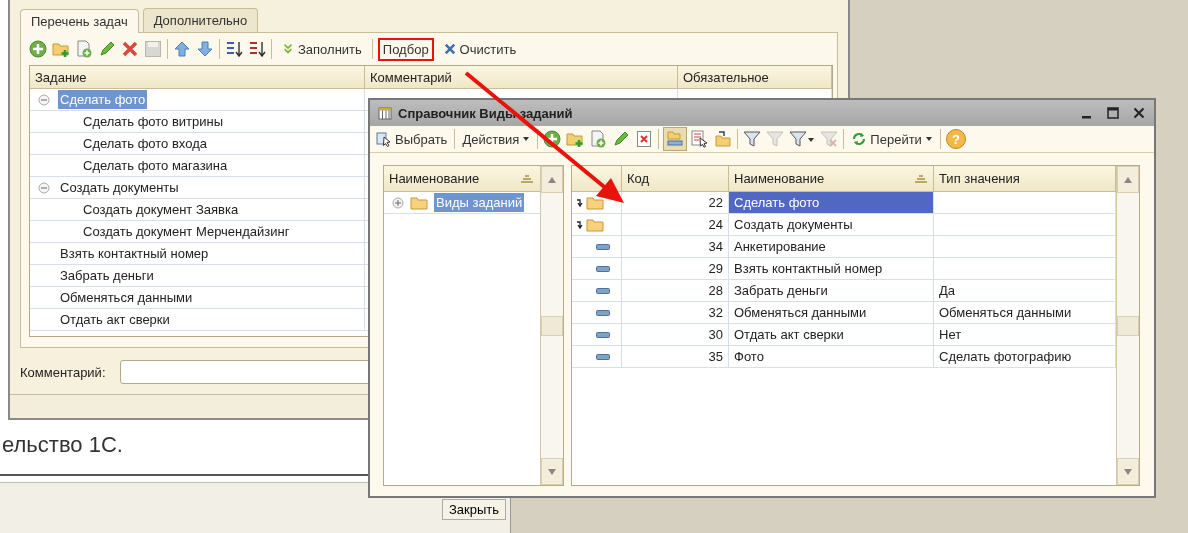  I want to click on task-name: Сделать фото магазина, so click(155, 165).